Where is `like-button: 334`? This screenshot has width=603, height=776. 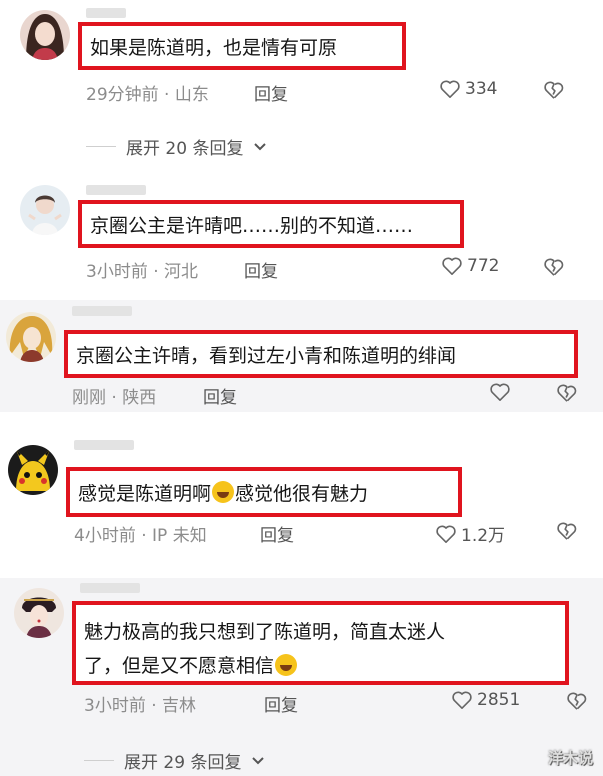 like-button: 334 is located at coordinates (468, 89).